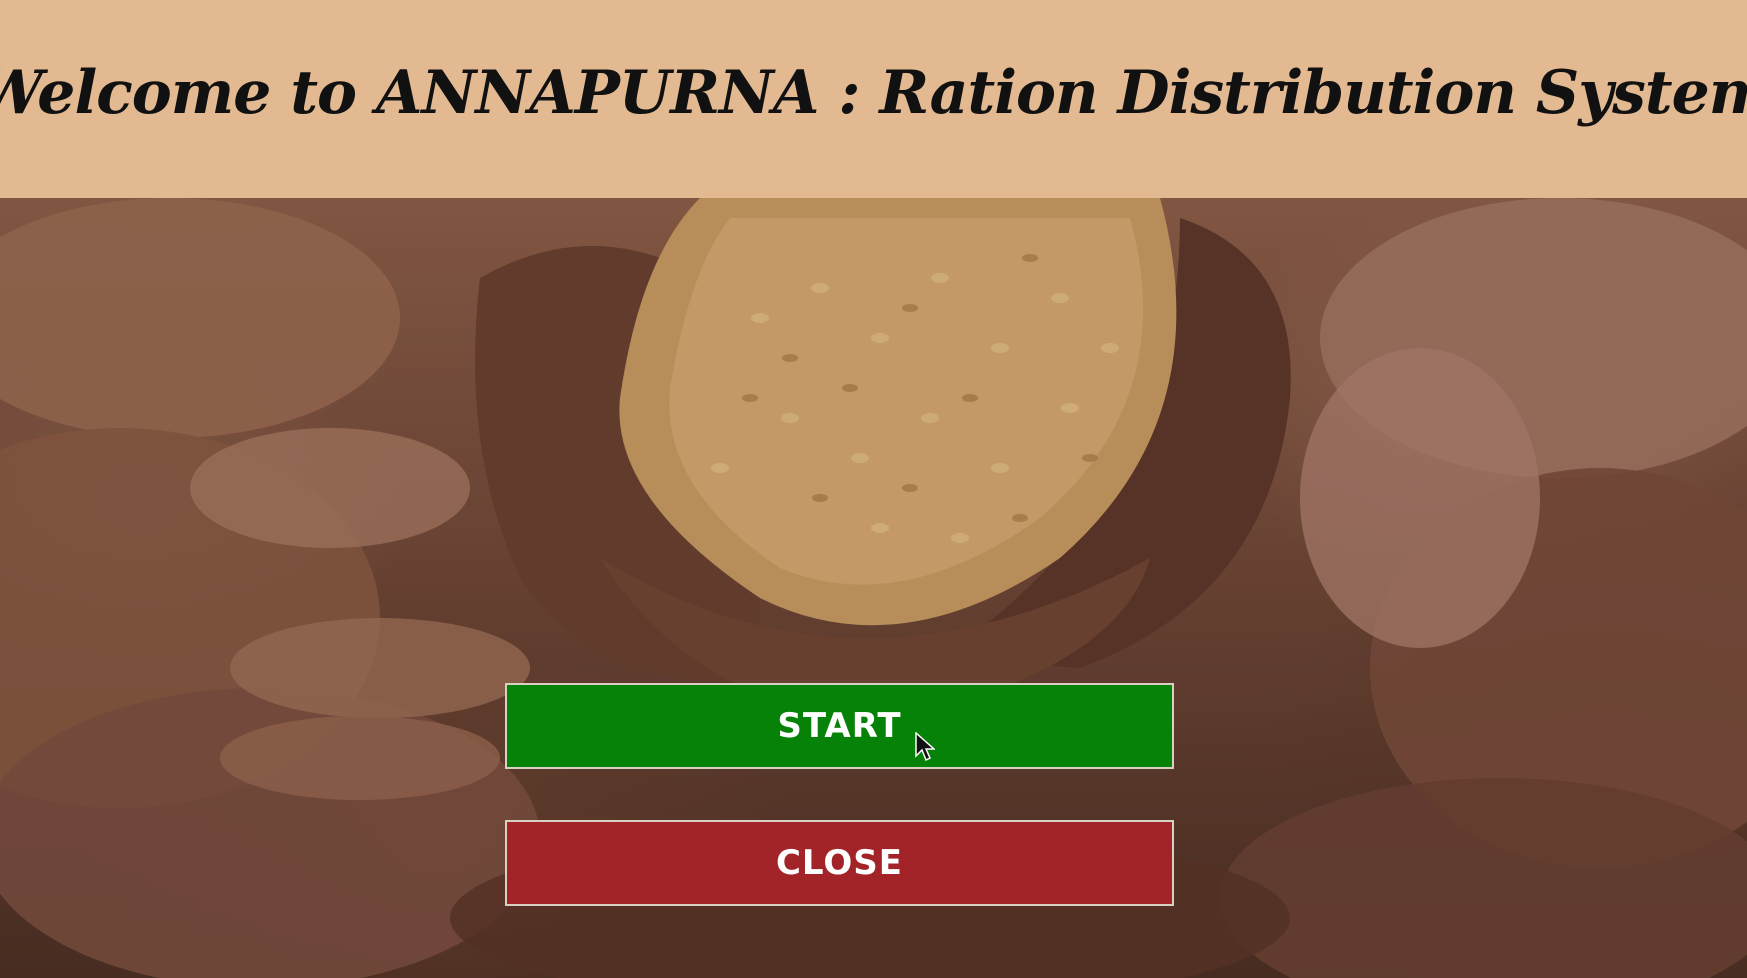 This screenshot has height=978, width=1747. I want to click on mouse-pointer-icon, so click(925, 747).